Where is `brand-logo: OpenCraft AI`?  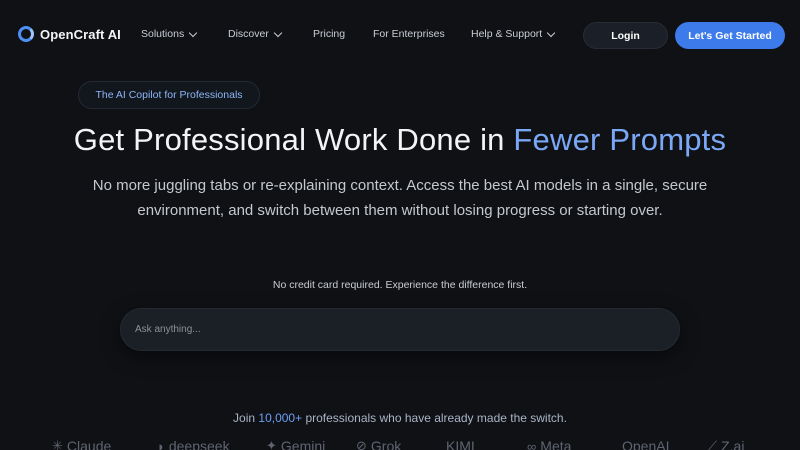 brand-logo: OpenCraft AI is located at coordinates (69, 34).